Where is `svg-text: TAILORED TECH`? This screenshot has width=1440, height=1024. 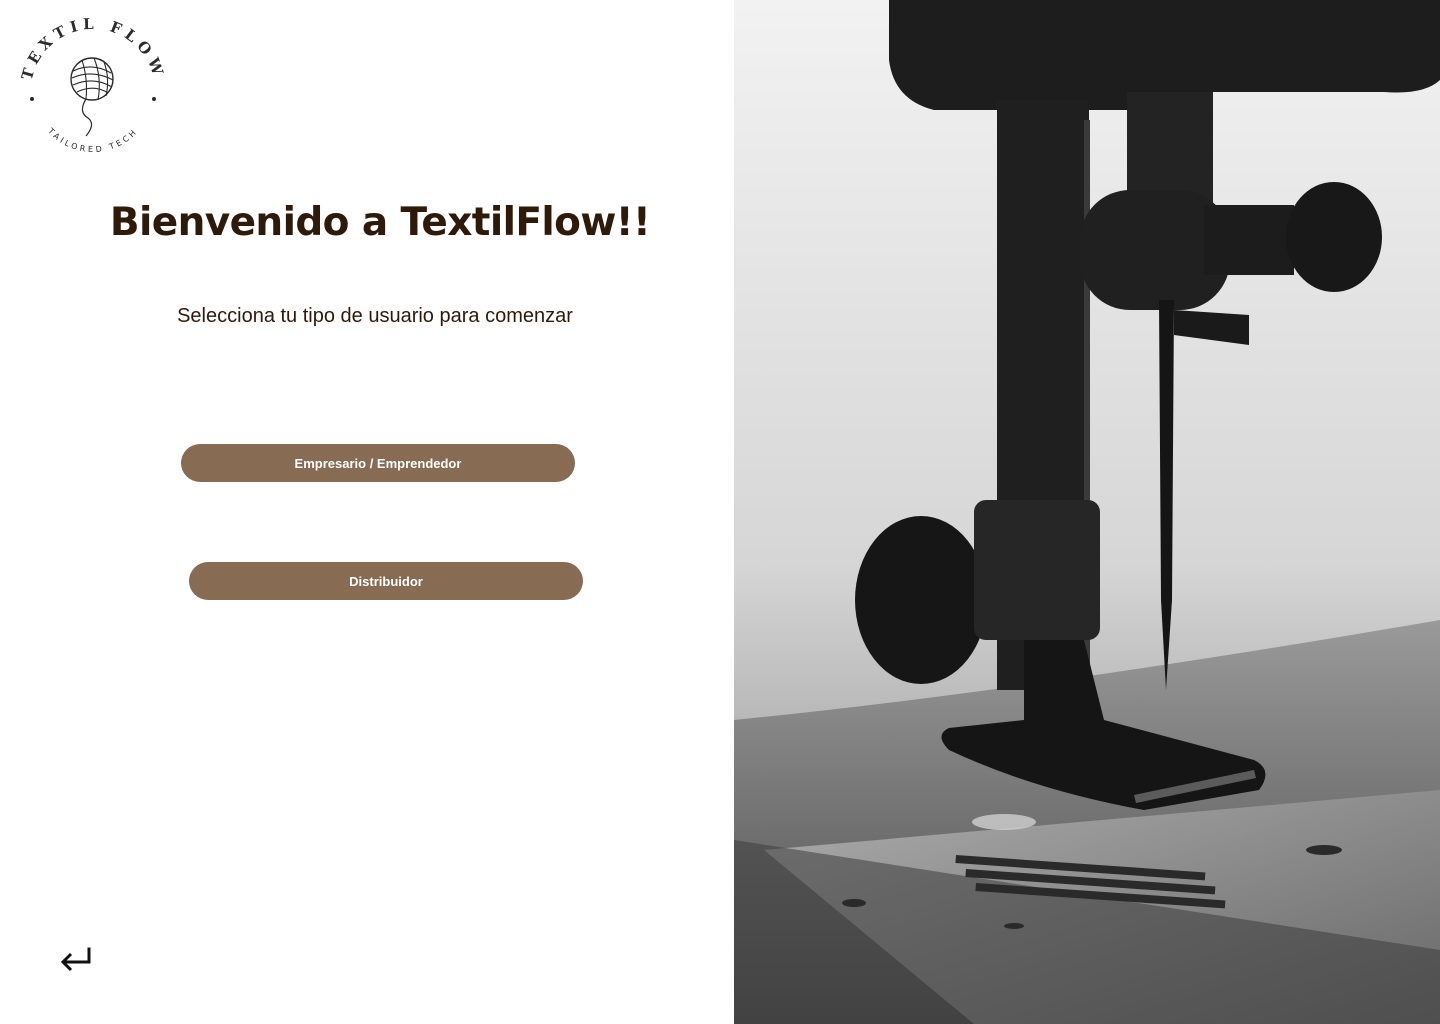
svg-text: TAILORED TECH is located at coordinates (92, 140).